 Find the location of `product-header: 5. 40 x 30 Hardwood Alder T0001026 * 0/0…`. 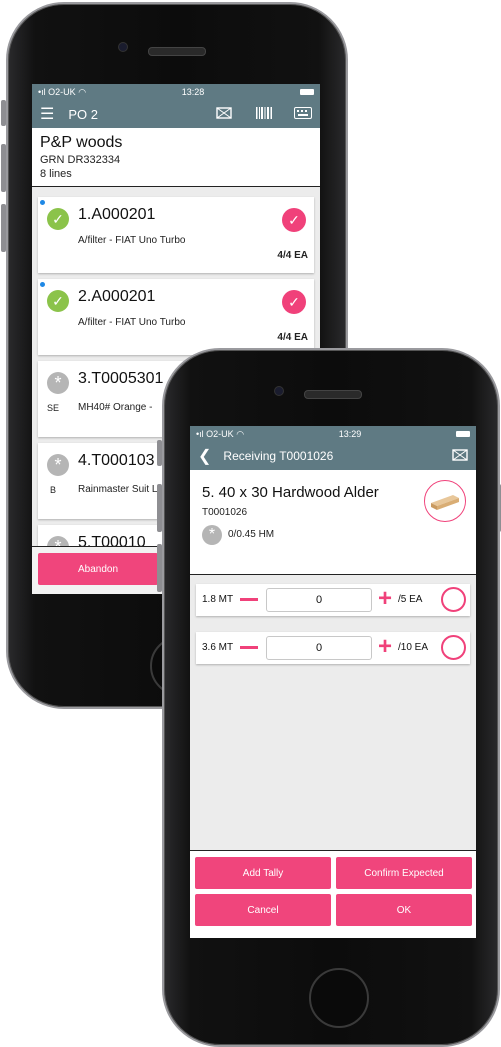

product-header: 5. 40 x 30 Hardwood Alder T0001026 * 0/0… is located at coordinates (333, 522).